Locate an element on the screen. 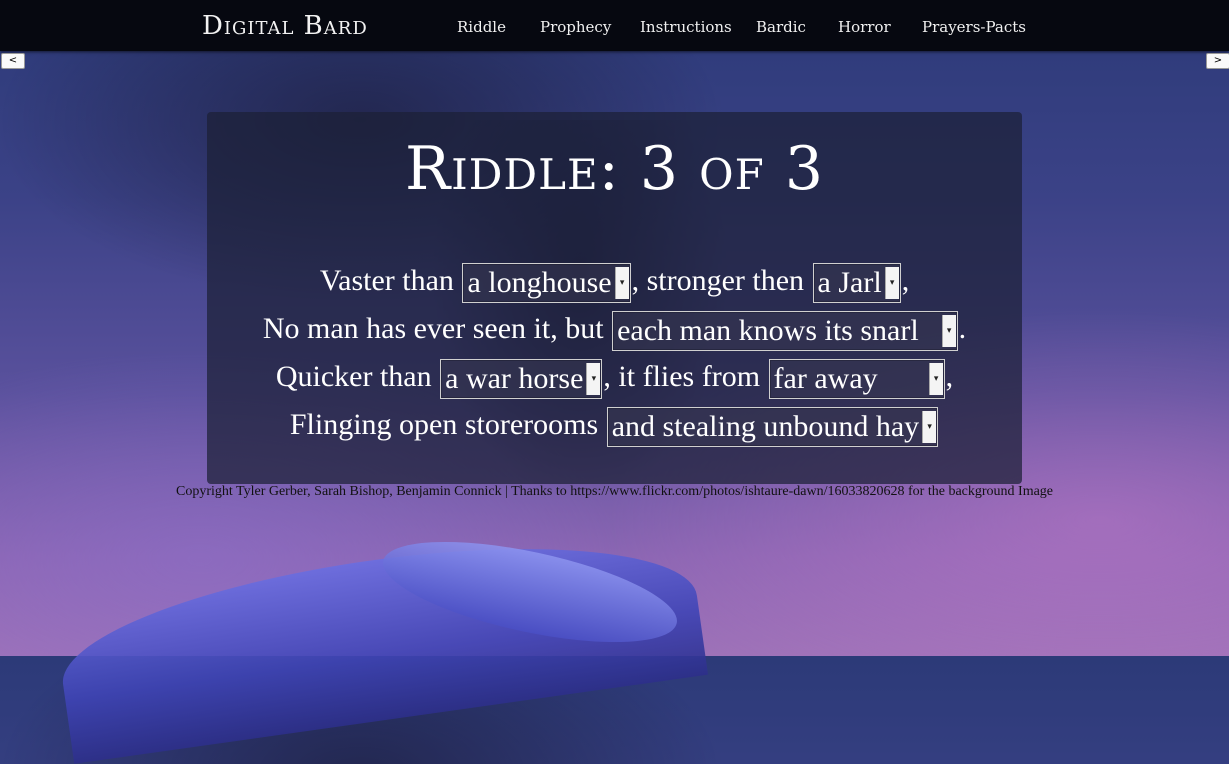  word-select-action: and stealing unbound hay ▾ is located at coordinates (772, 427).